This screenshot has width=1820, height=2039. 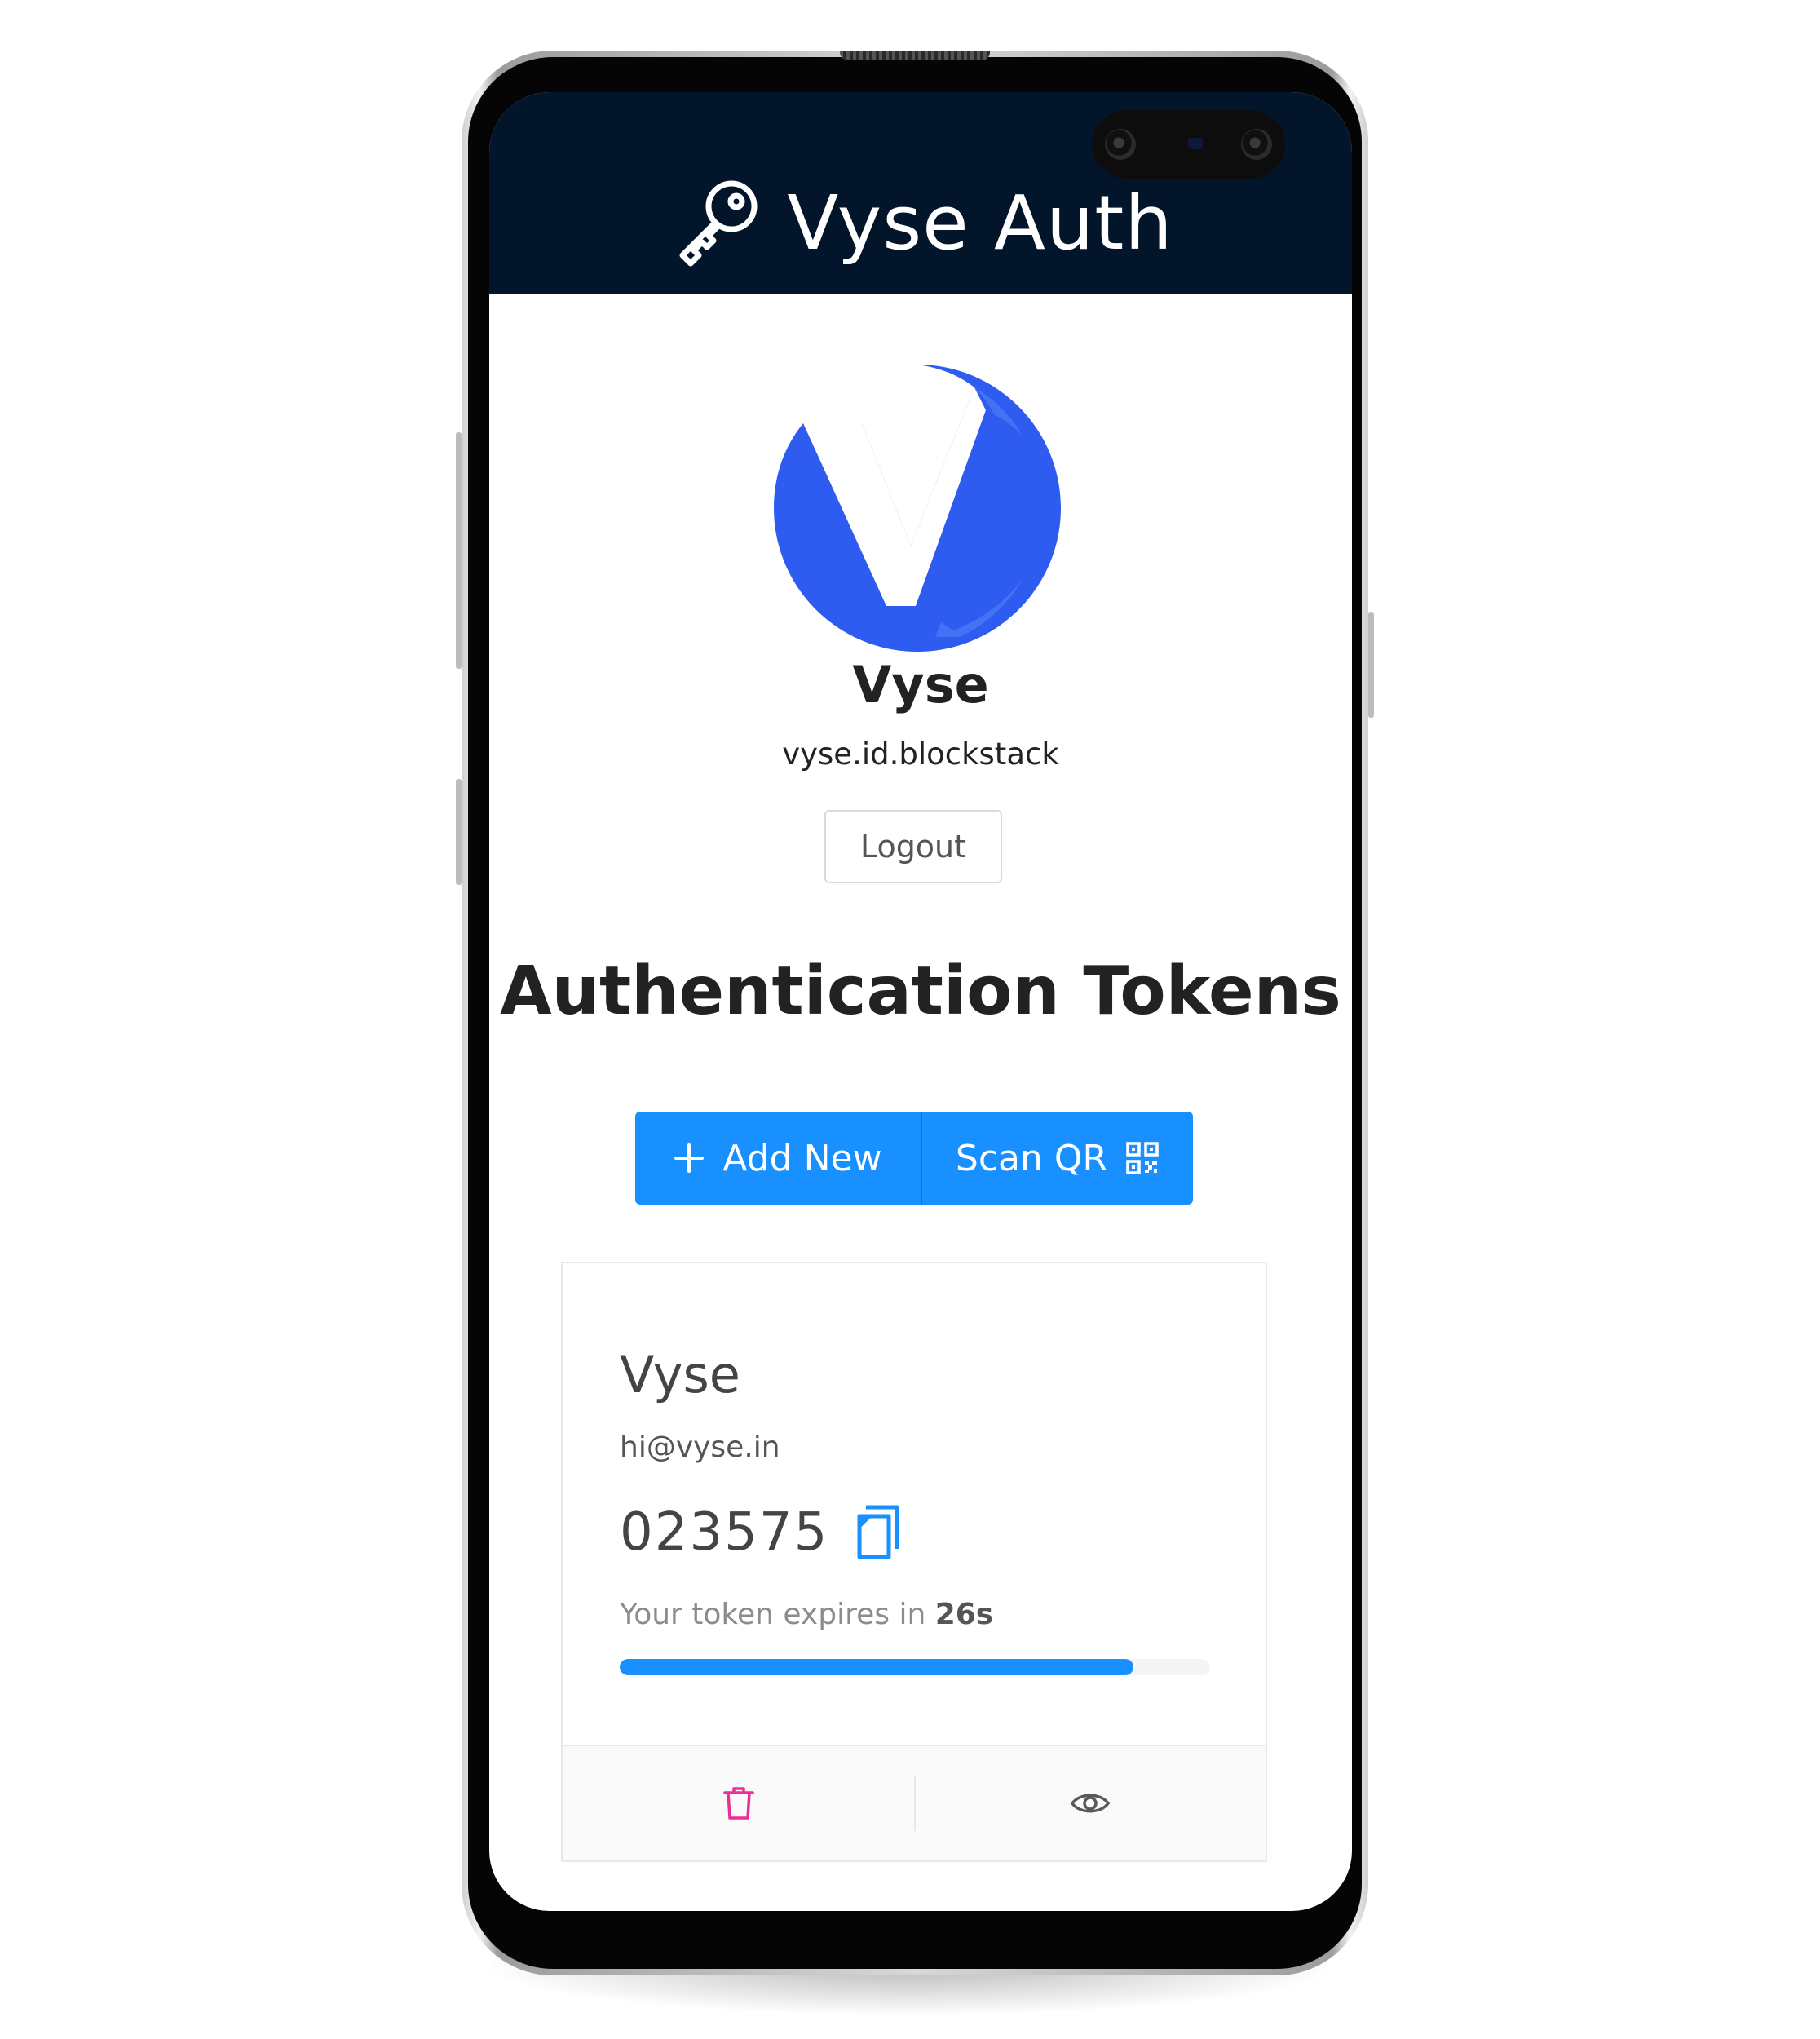 What do you see at coordinates (917, 508) in the screenshot?
I see `vyse-logo` at bounding box center [917, 508].